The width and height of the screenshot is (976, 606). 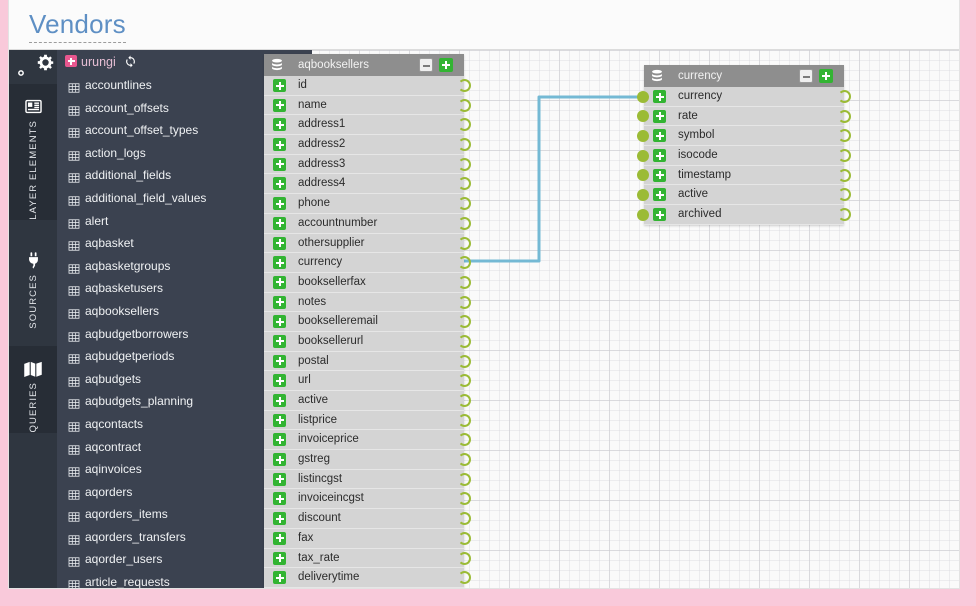 What do you see at coordinates (744, 195) in the screenshot?
I see `entity-field-row: active` at bounding box center [744, 195].